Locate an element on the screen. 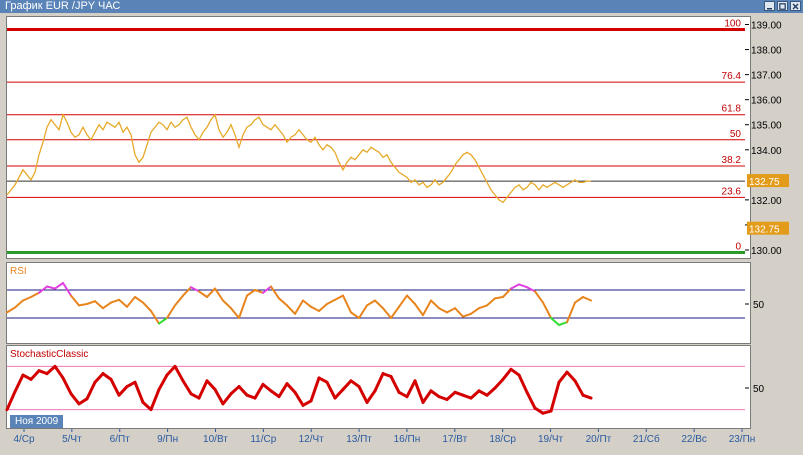 This screenshot has width=803, height=455. fib-level-label: 0 is located at coordinates (738, 246).